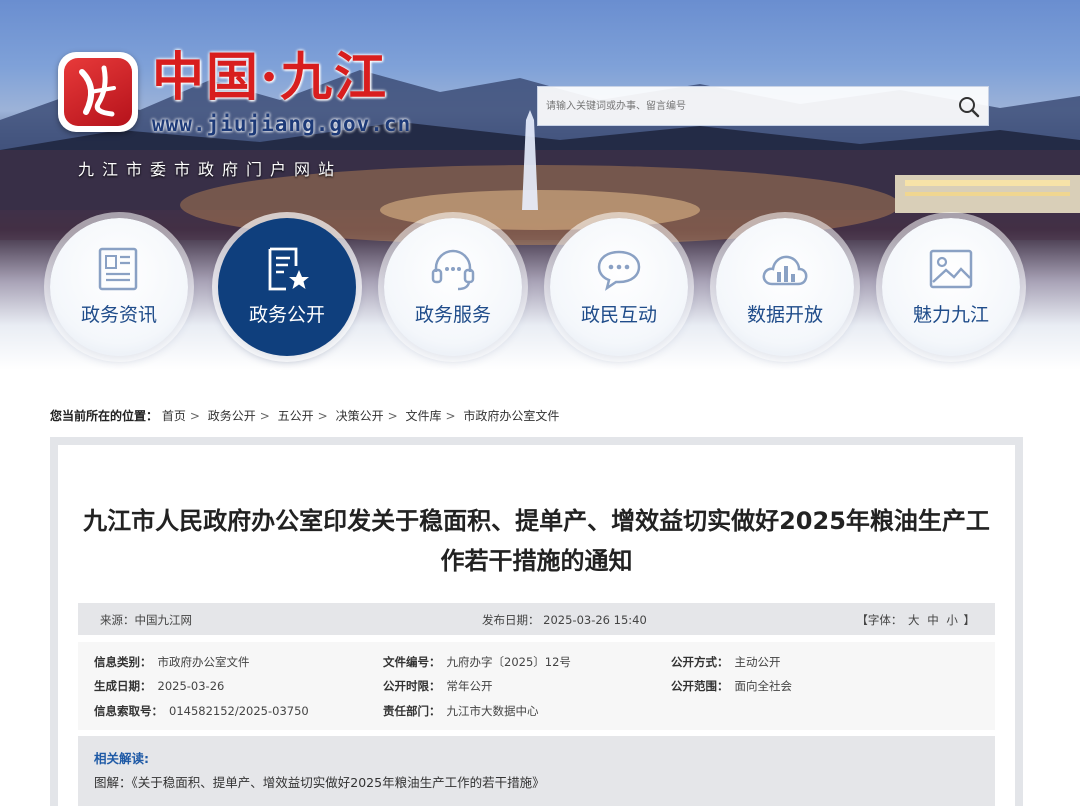 This screenshot has width=1080, height=806. What do you see at coordinates (950, 315) in the screenshot?
I see `nav-label-charm: 魅力九江` at bounding box center [950, 315].